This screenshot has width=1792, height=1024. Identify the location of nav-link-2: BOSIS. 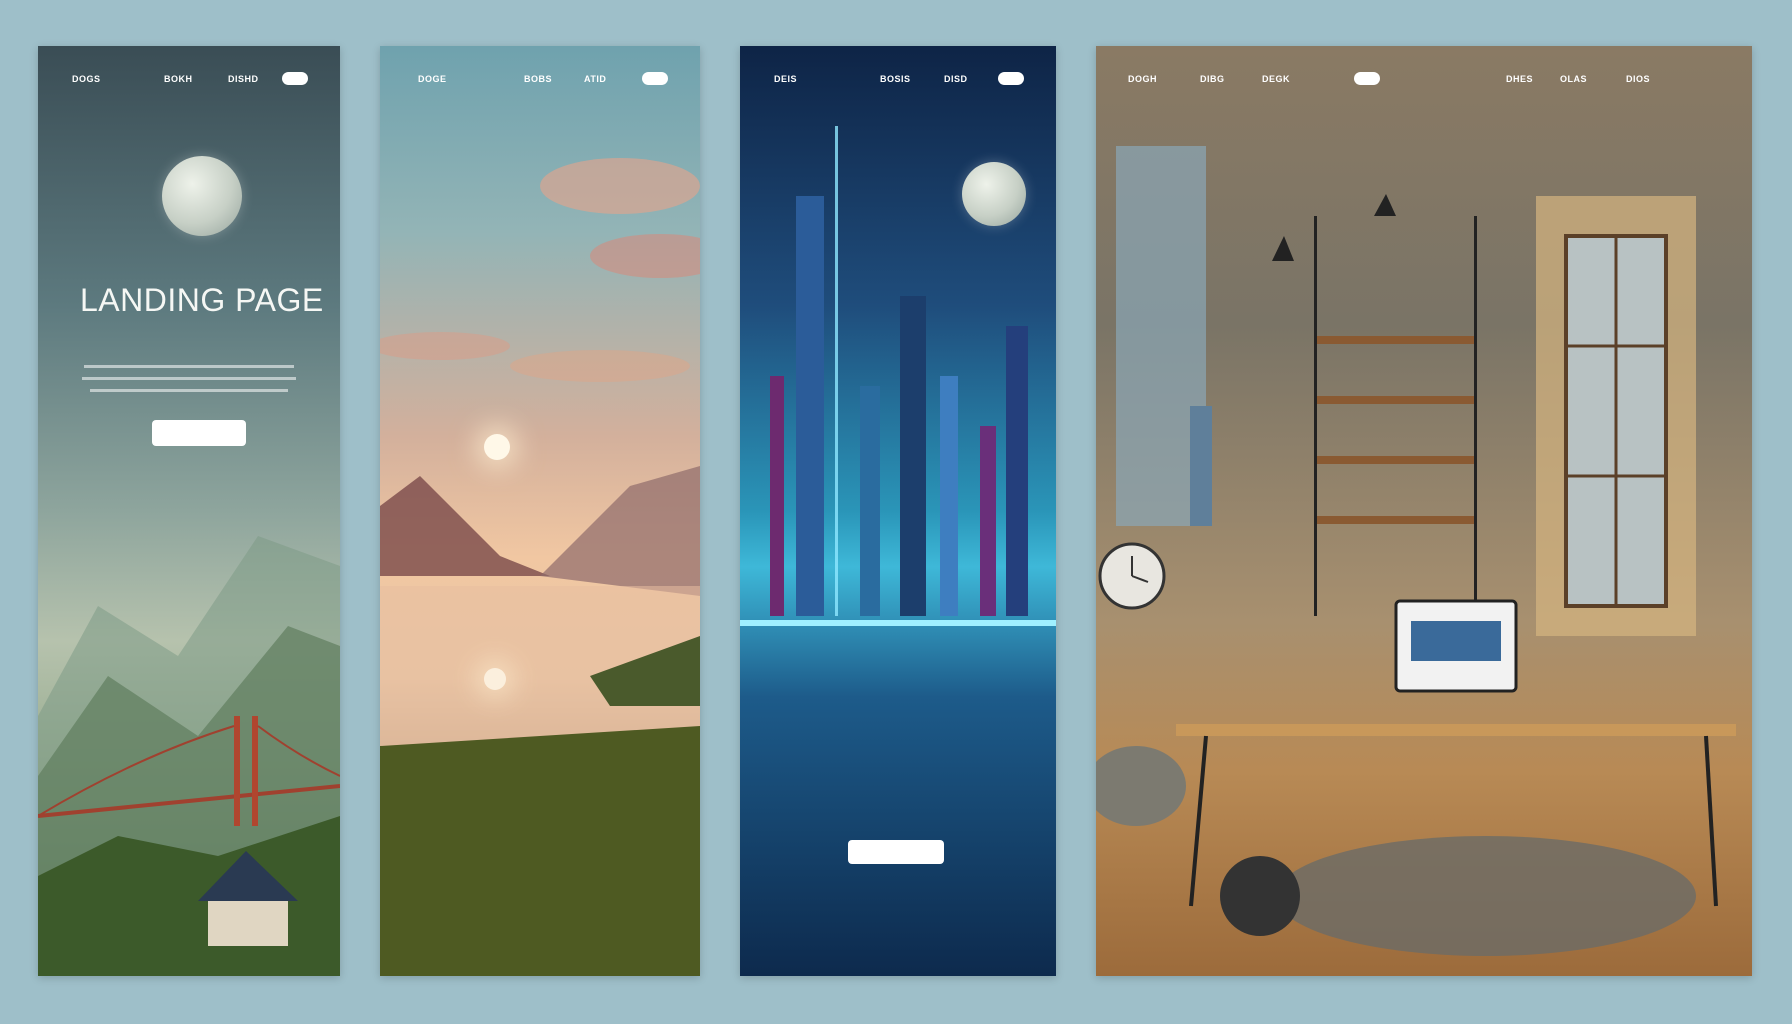
(895, 79).